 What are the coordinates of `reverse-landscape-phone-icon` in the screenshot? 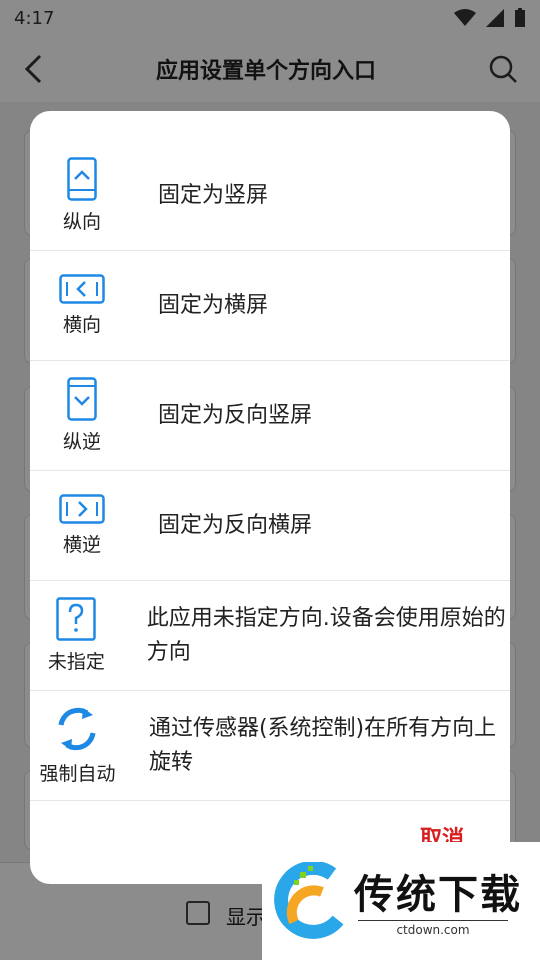 It's located at (82, 509).